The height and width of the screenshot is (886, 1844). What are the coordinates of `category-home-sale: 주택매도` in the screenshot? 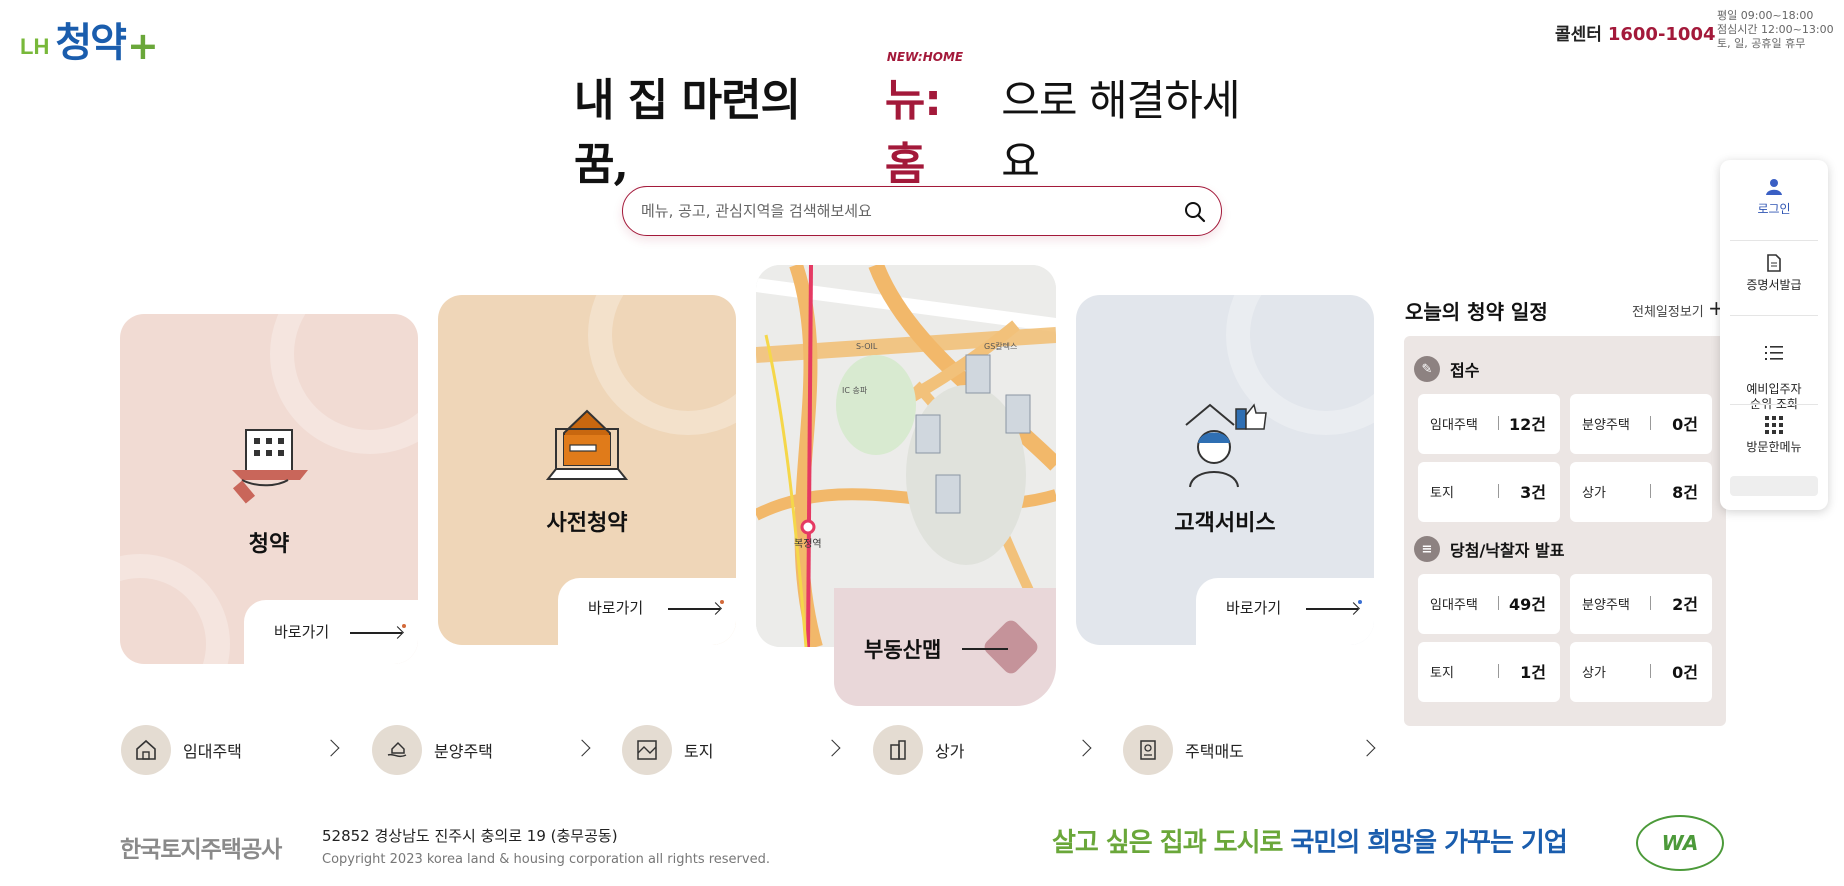 It's located at (1249, 750).